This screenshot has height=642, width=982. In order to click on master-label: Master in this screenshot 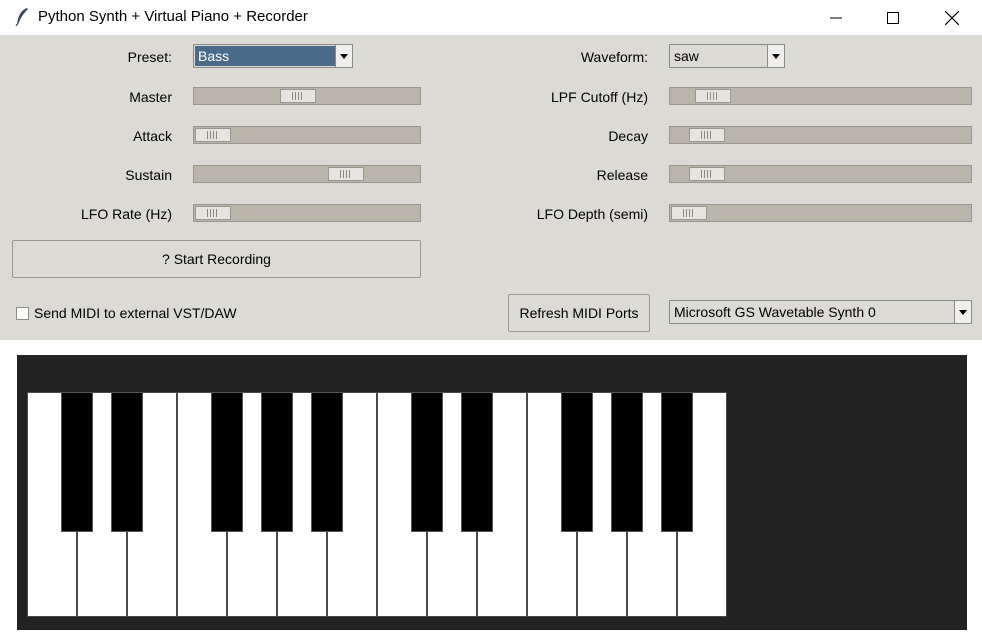, I will do `click(150, 97)`.